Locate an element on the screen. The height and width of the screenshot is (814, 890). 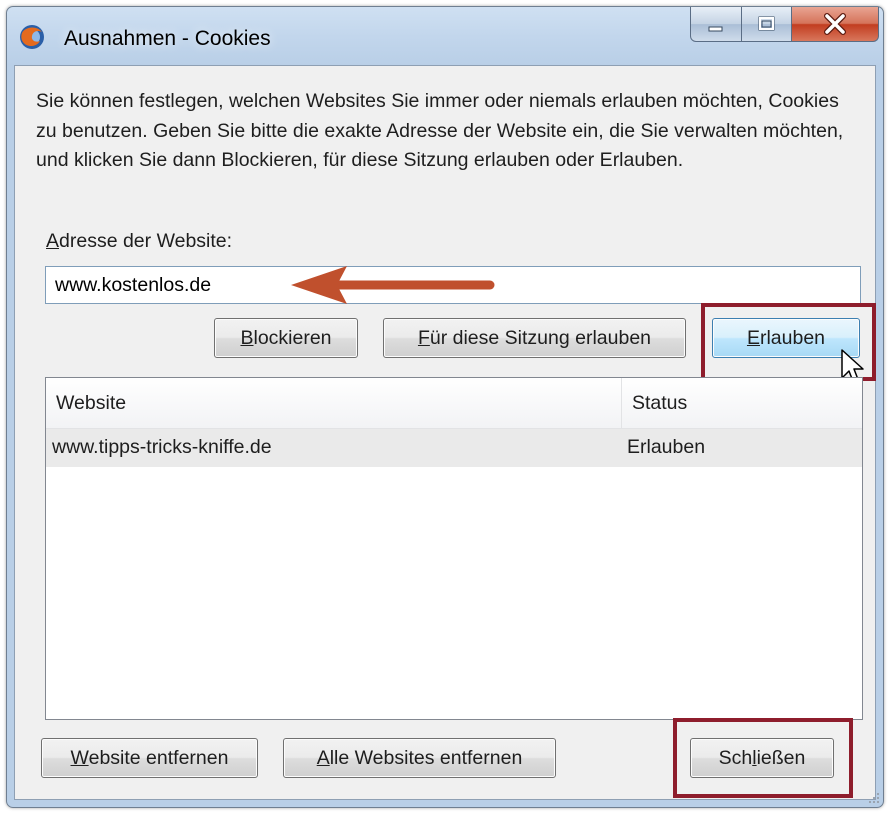
address-label-text: dresse der Website: is located at coordinates (146, 241).